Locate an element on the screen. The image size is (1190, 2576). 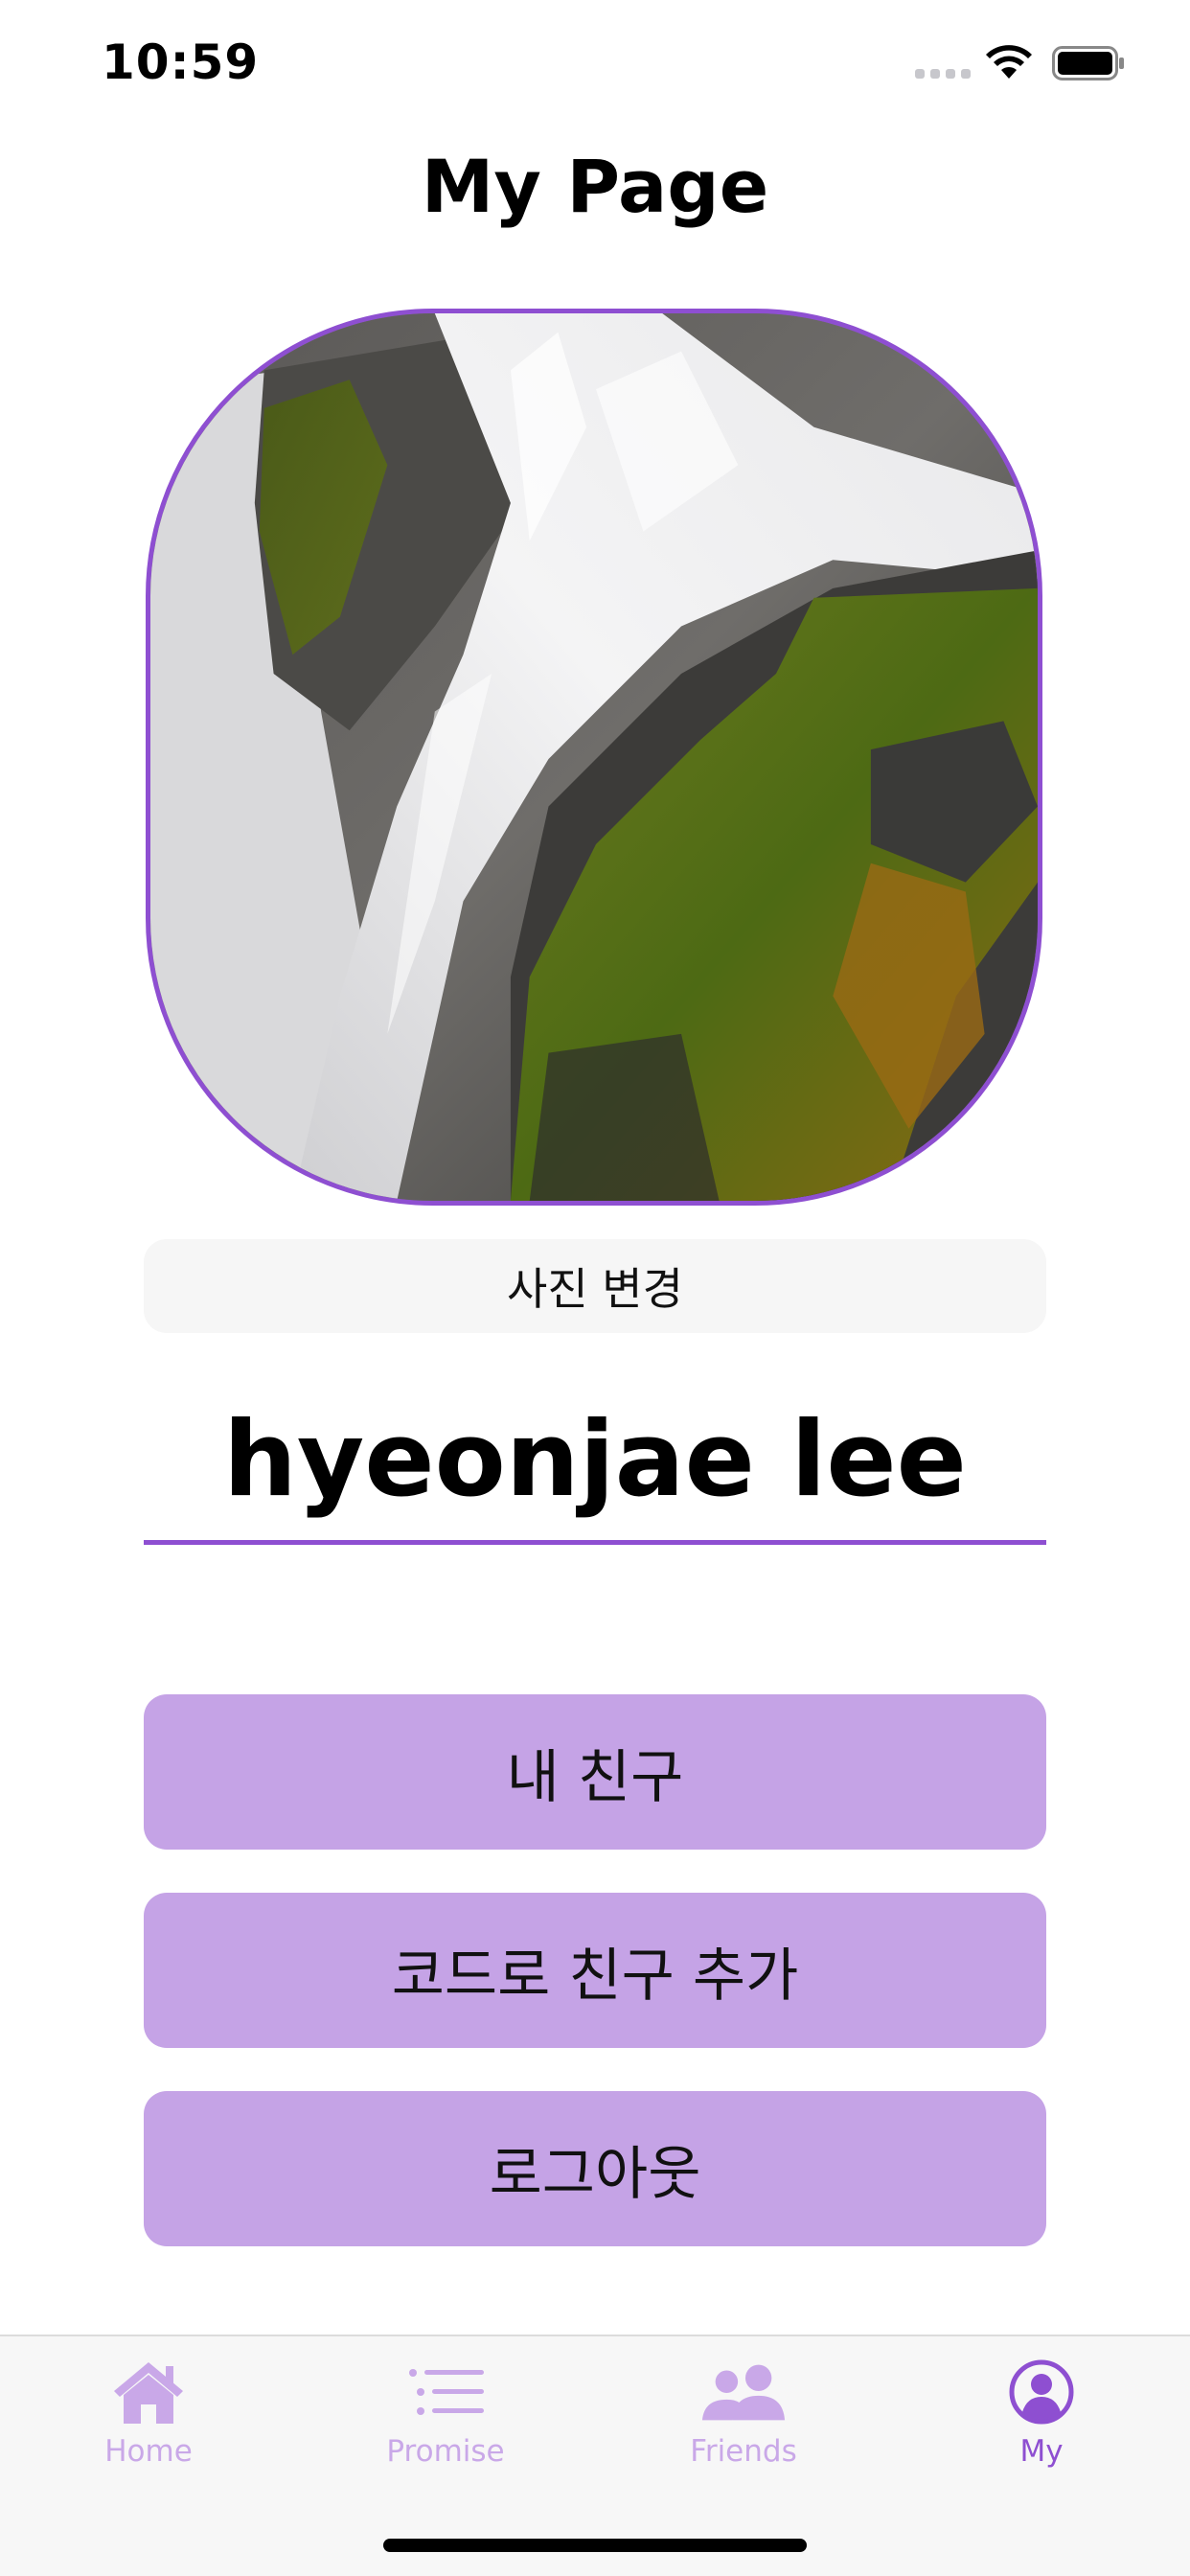
home-indicator is located at coordinates (595, 2545).